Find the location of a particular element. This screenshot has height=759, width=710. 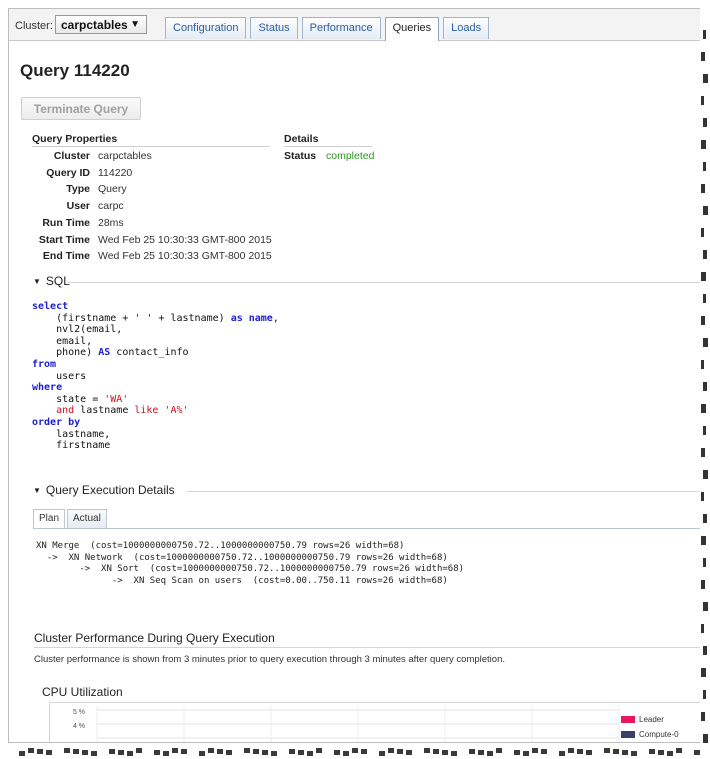

sql-line: state = 'WA' is located at coordinates (155, 400).